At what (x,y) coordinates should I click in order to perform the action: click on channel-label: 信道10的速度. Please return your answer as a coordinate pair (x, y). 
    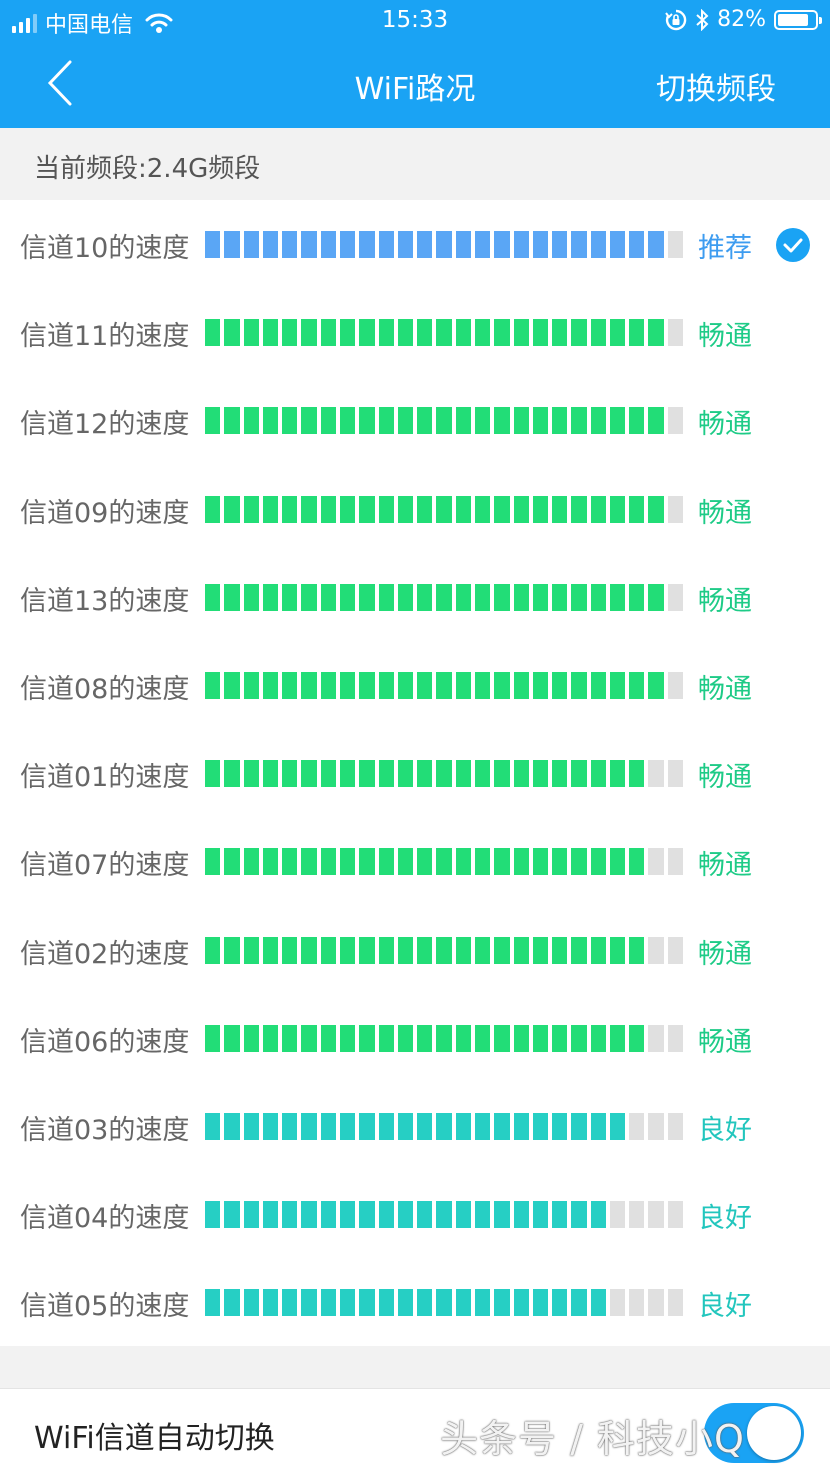
    Looking at the image, I should click on (105, 248).